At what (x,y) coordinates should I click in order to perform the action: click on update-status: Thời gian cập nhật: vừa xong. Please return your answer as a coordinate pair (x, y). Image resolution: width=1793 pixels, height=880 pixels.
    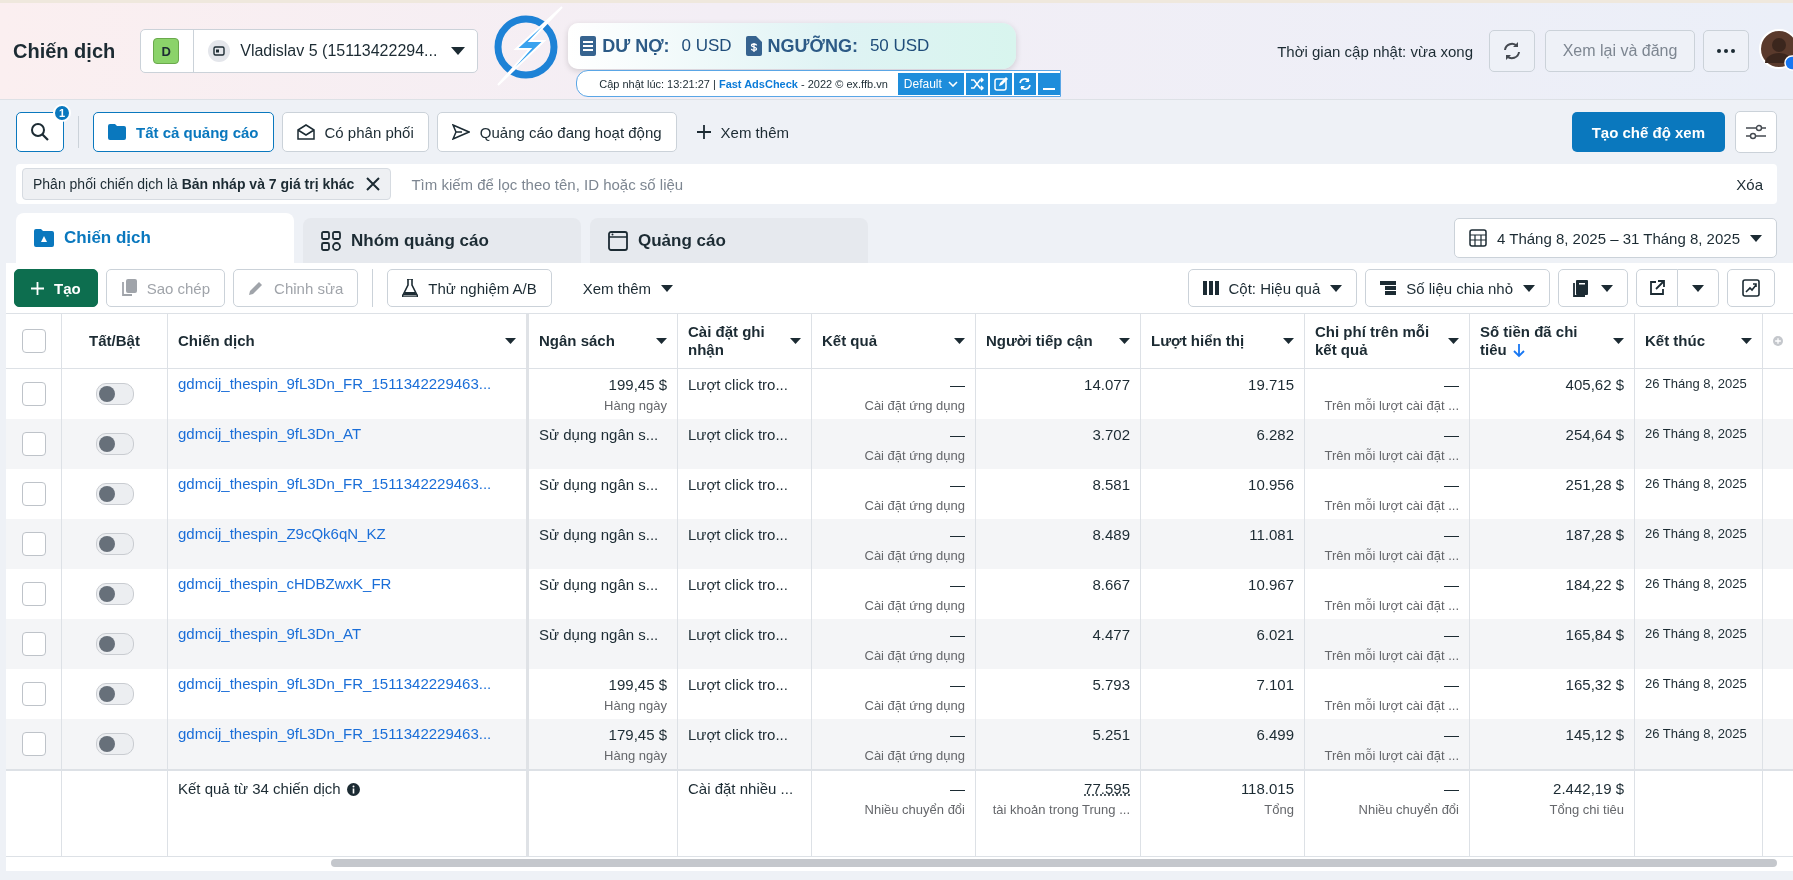
    Looking at the image, I should click on (1375, 51).